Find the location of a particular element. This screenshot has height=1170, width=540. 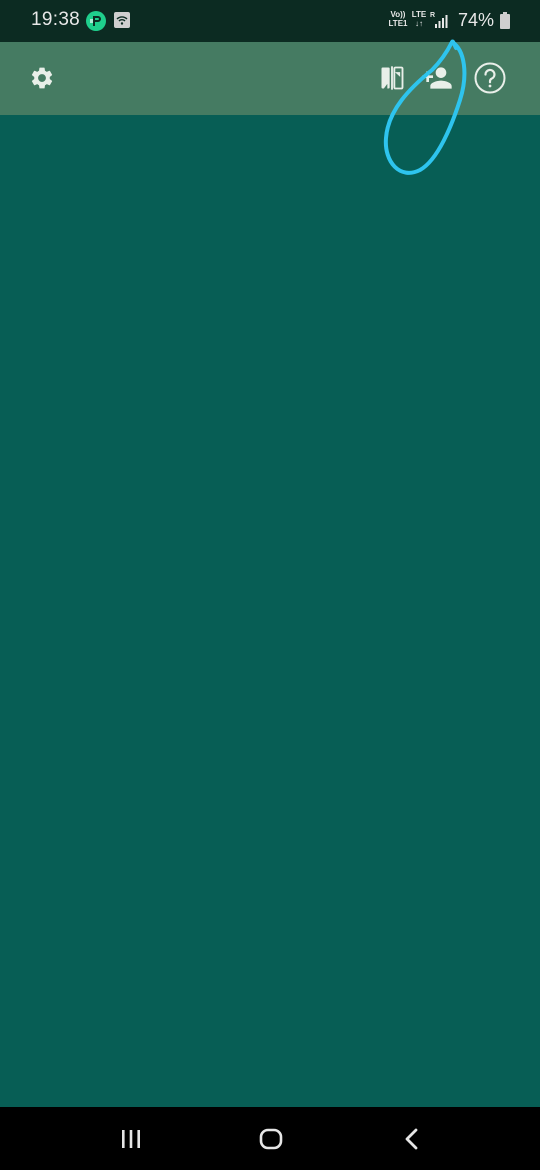

camera-switch-icon is located at coordinates (392, 78).